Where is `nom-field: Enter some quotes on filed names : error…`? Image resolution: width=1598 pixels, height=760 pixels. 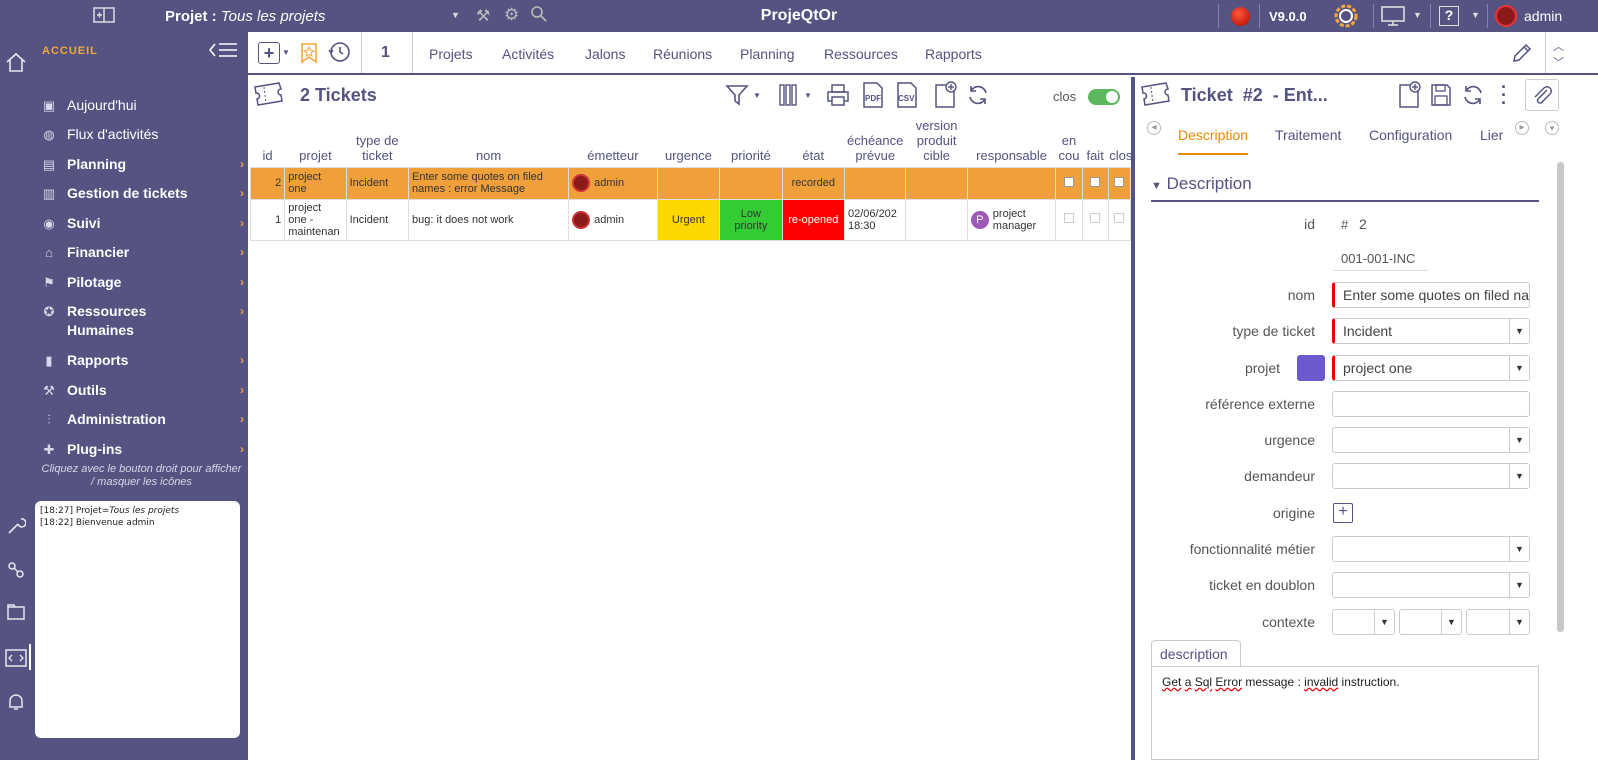 nom-field: Enter some quotes on filed names : error… is located at coordinates (1431, 295).